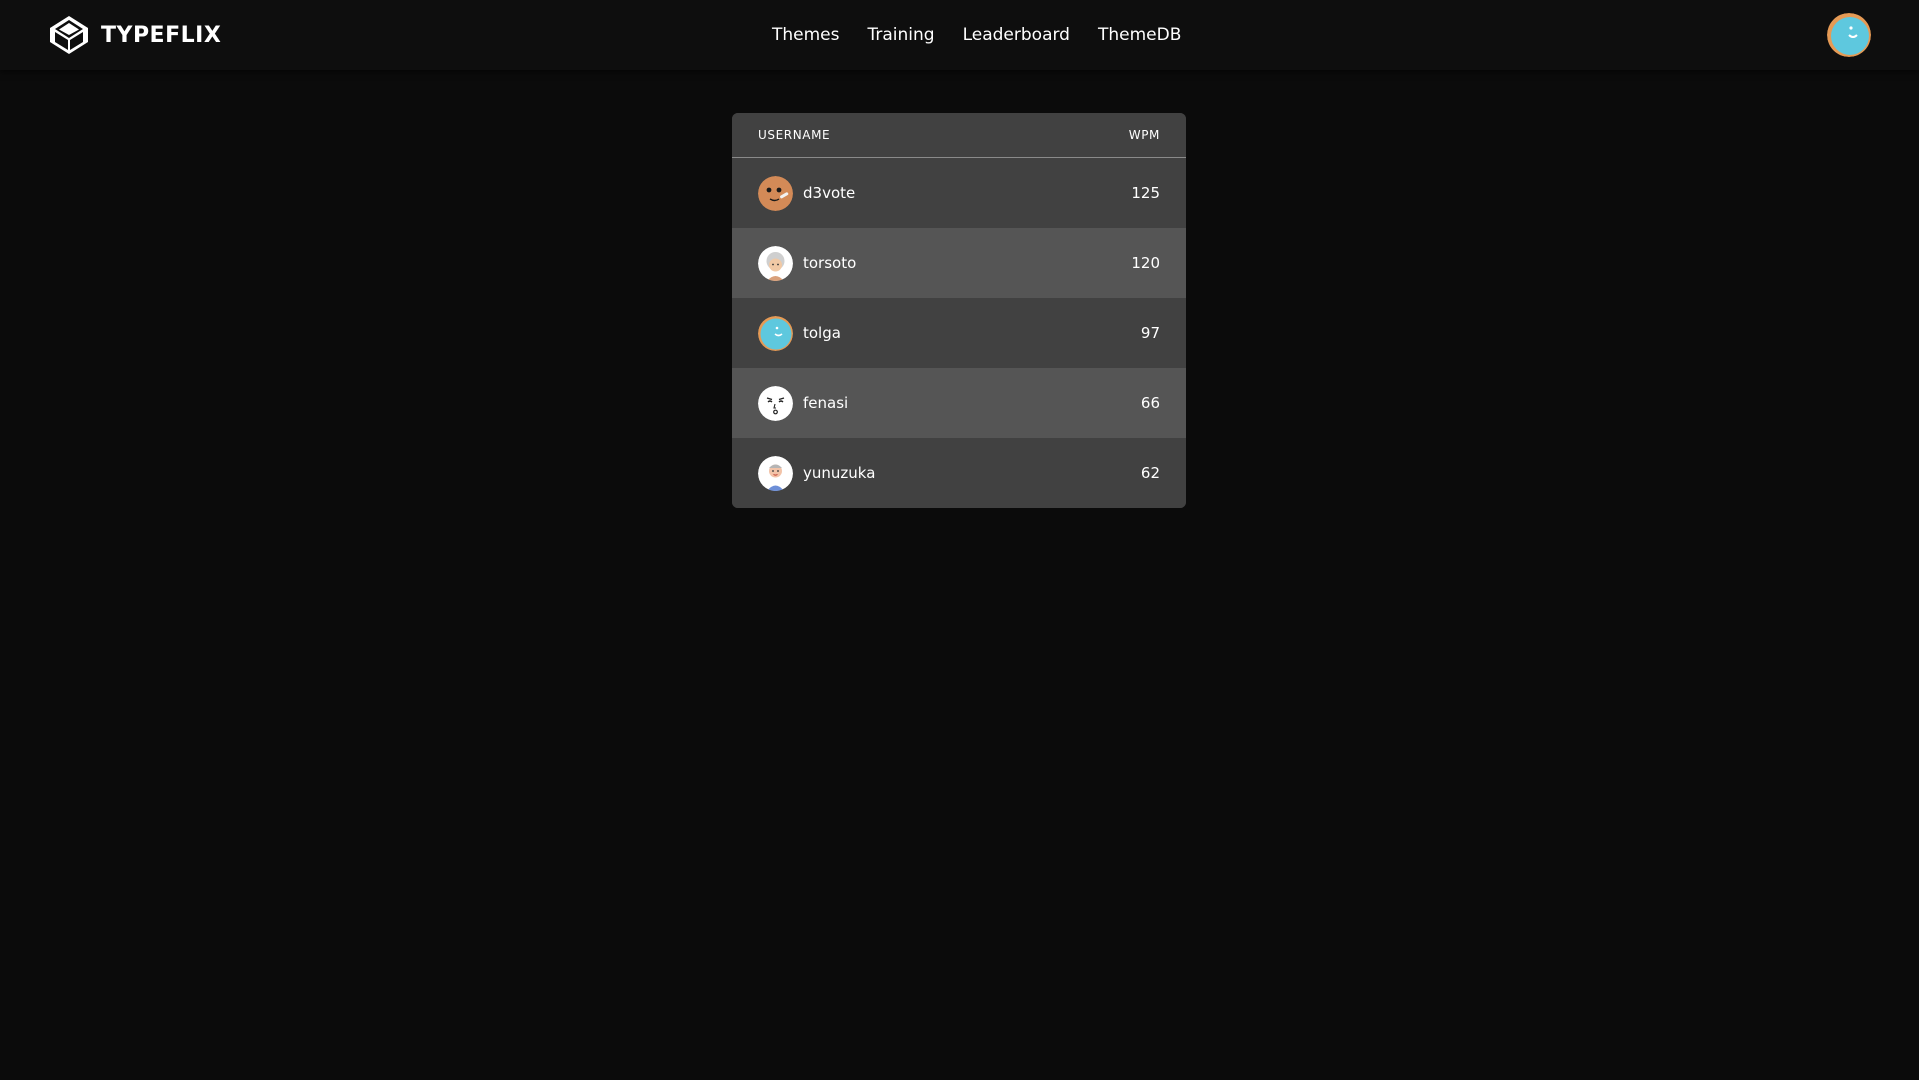 The image size is (1919, 1080). What do you see at coordinates (826, 403) in the screenshot?
I see `username: fenasi` at bounding box center [826, 403].